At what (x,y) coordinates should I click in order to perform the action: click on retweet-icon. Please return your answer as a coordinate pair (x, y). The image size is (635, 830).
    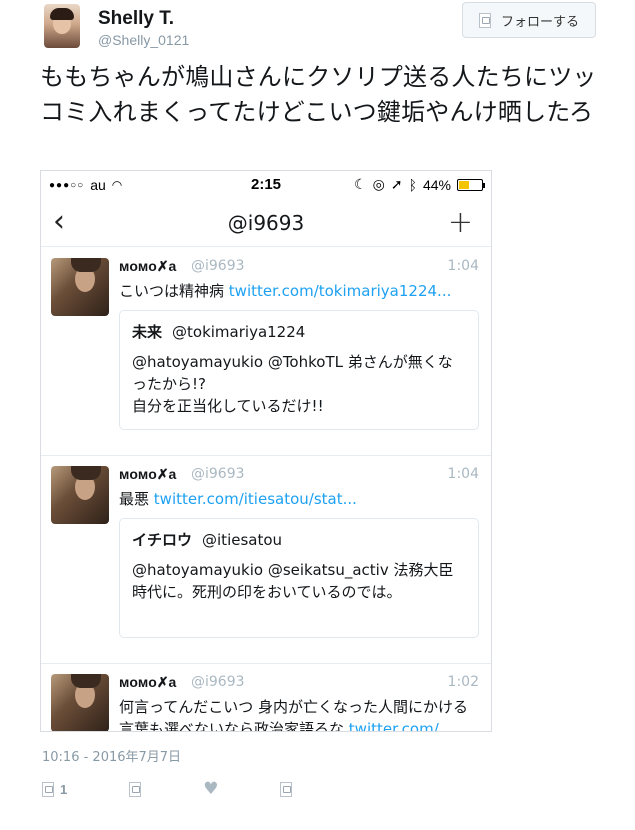
    Looking at the image, I should click on (135, 789).